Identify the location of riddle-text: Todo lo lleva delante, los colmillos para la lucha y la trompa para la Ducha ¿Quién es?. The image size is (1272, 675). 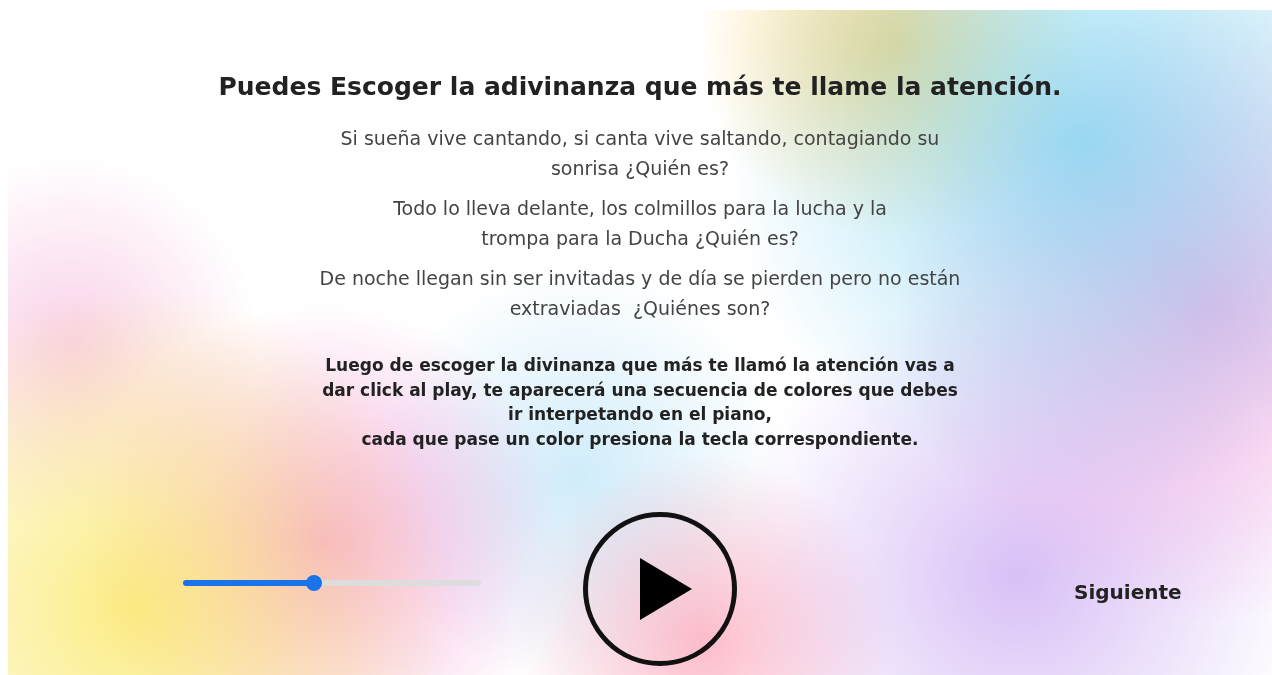
(640, 223).